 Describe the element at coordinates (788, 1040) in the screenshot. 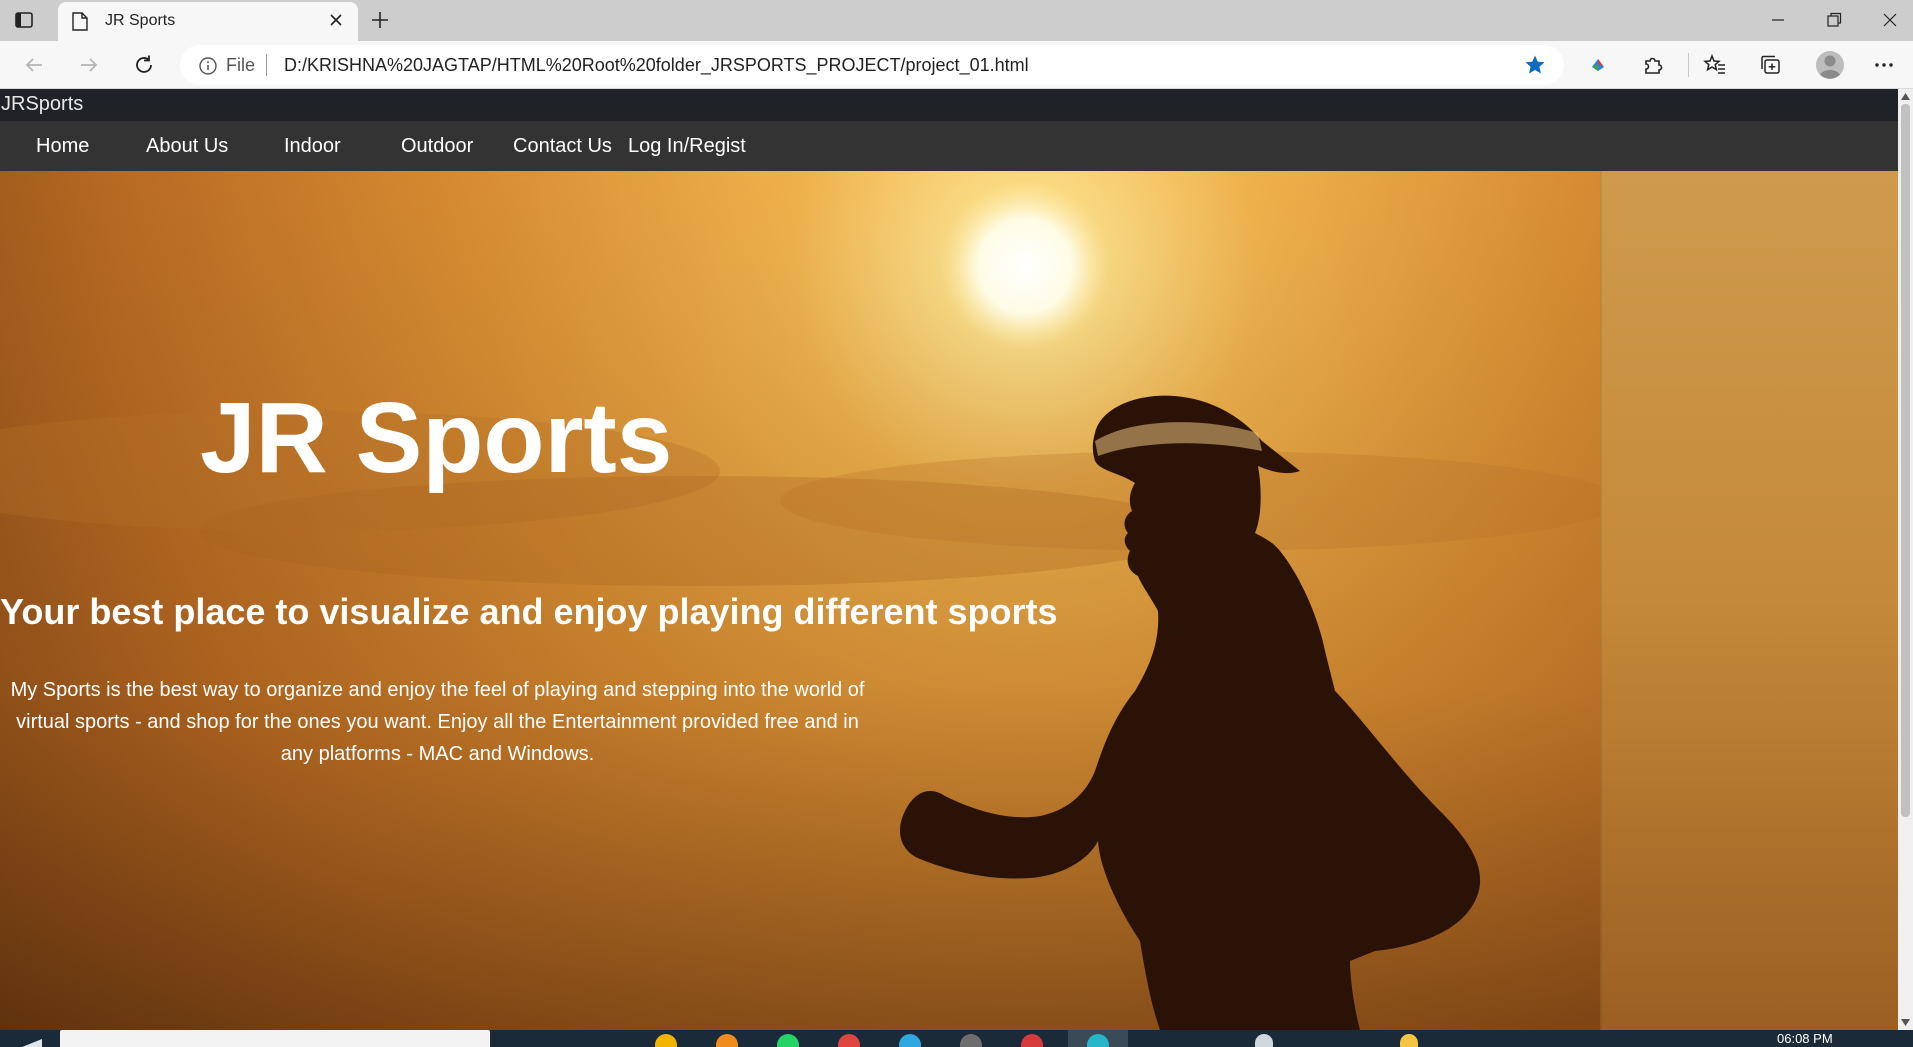

I see `taskbar-whatsapp-icon` at that location.